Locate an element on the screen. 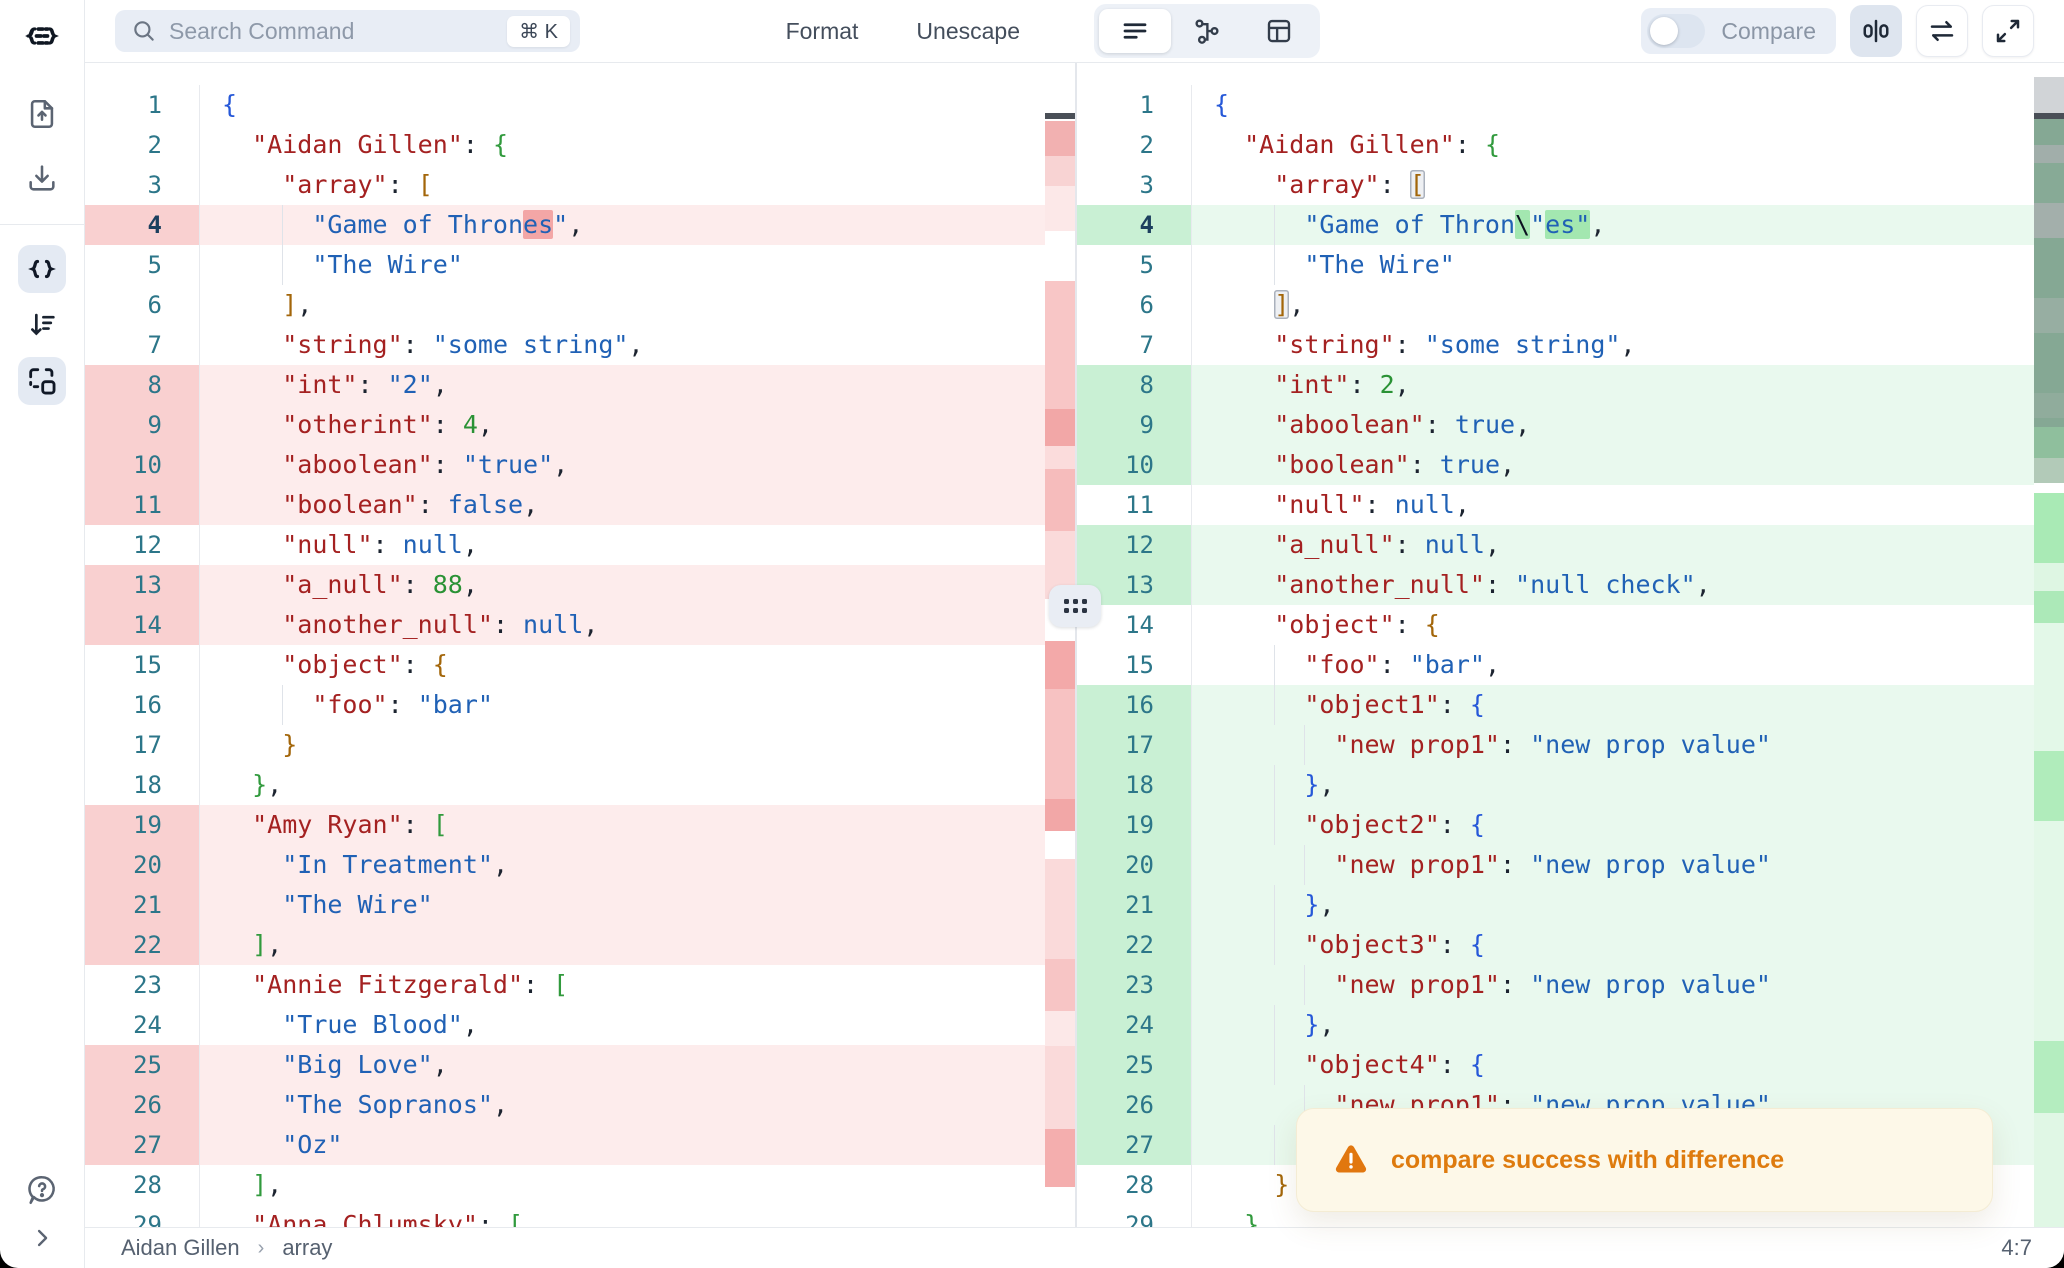 The width and height of the screenshot is (2064, 1268). diff-view-button is located at coordinates (1876, 31).